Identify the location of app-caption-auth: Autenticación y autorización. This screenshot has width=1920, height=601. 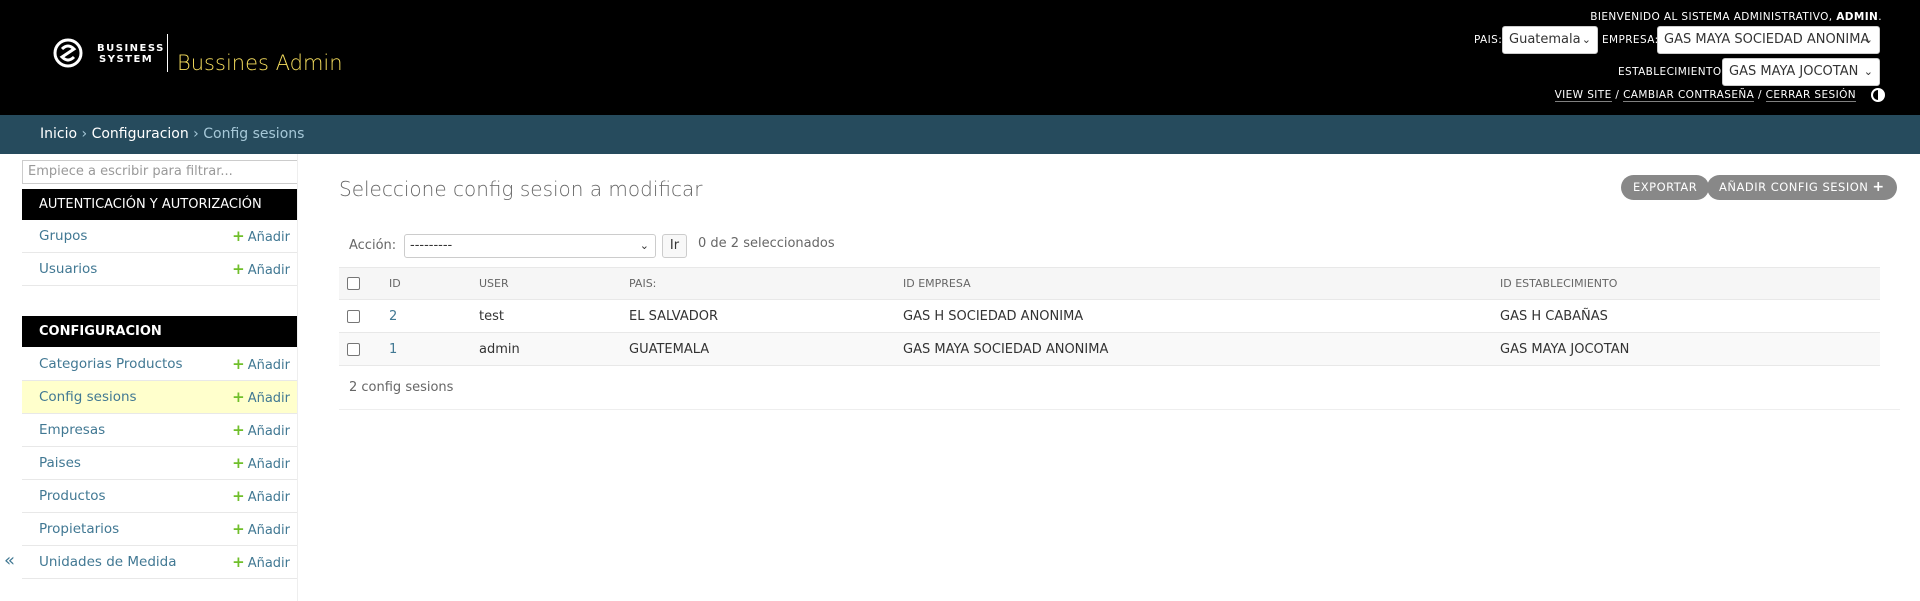
(160, 204).